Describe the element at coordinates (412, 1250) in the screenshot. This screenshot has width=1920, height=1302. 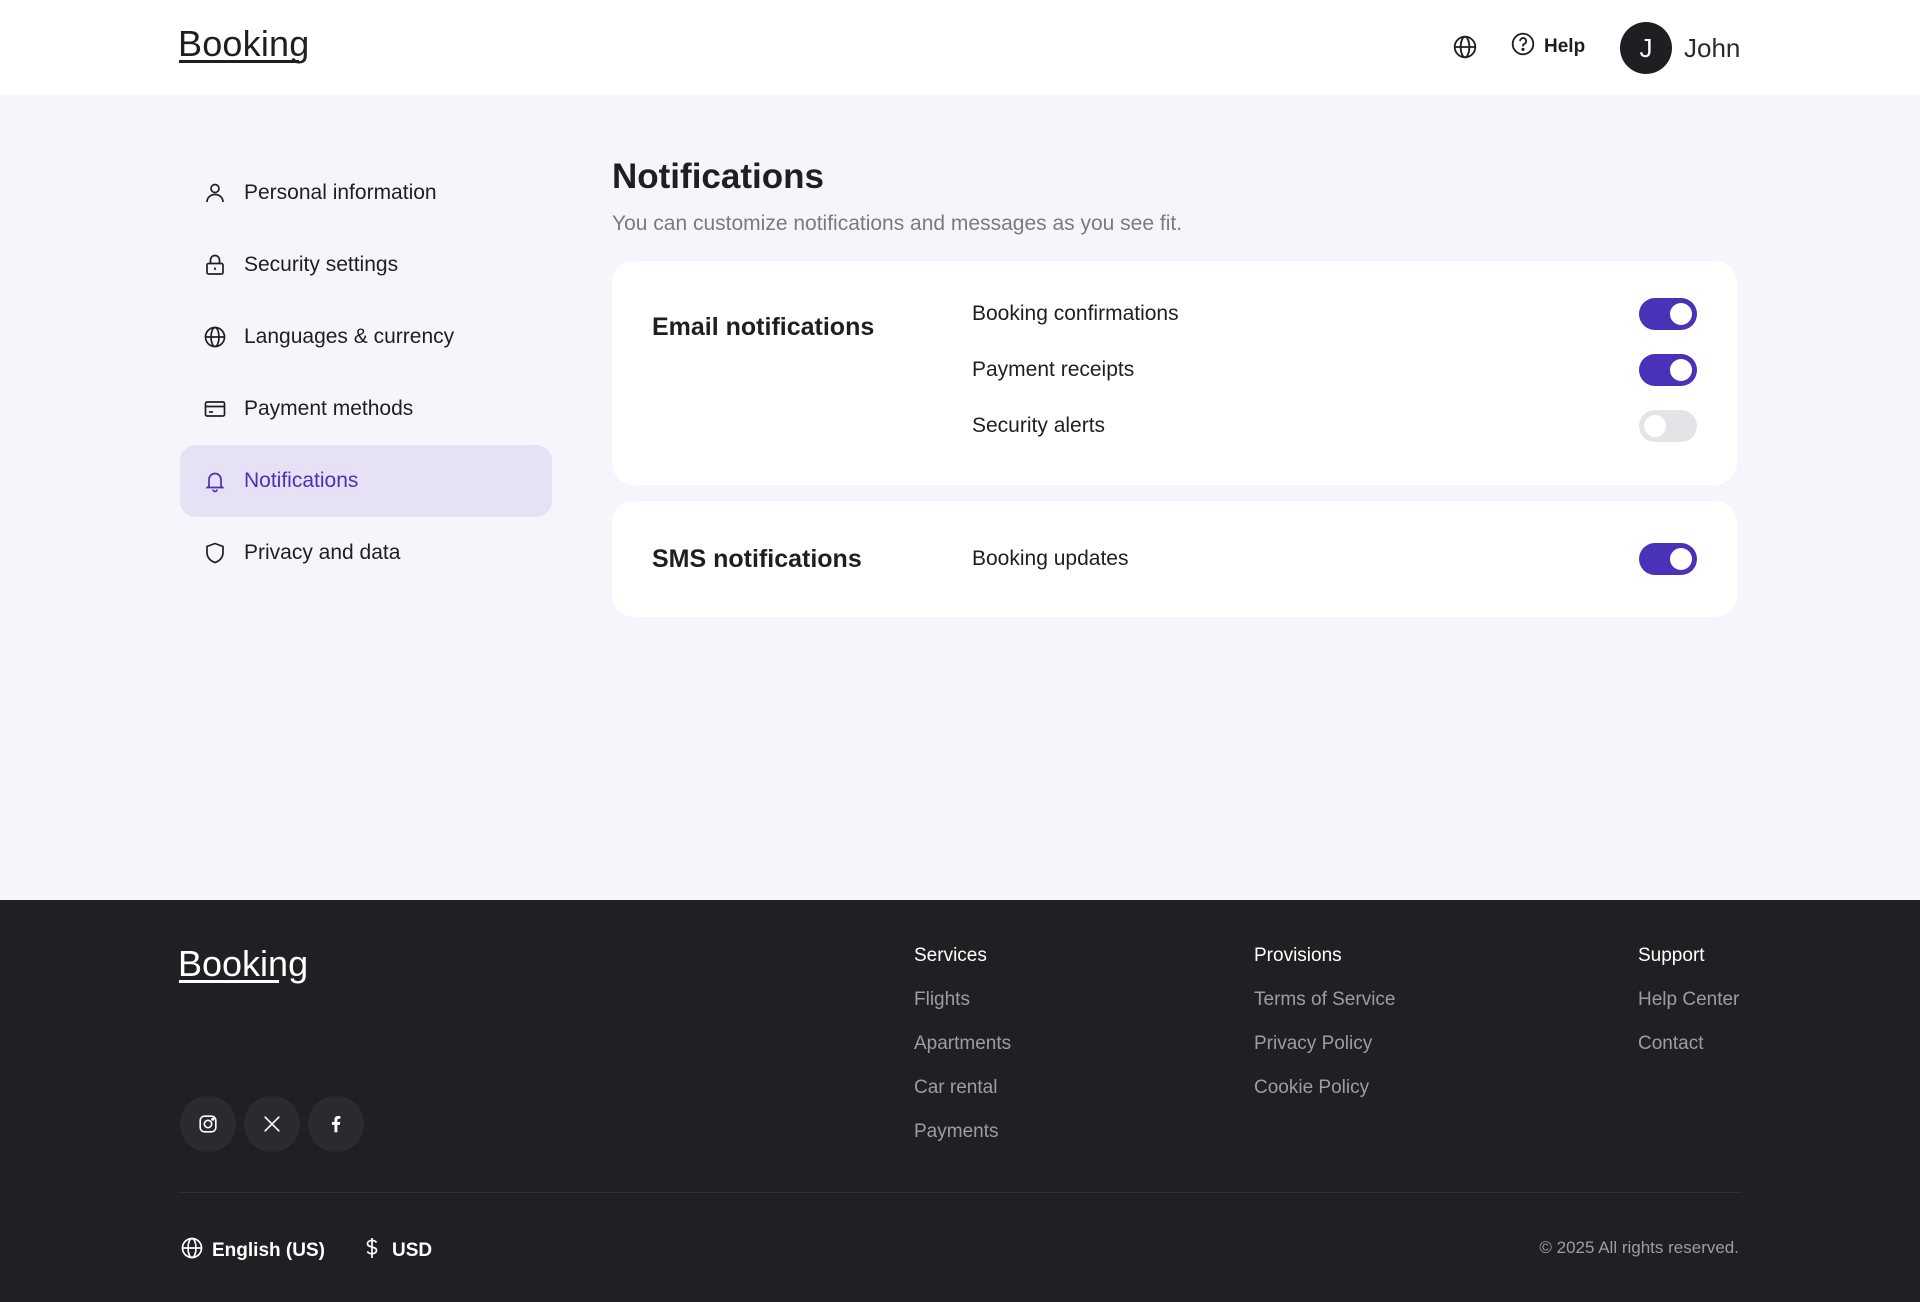
I see `currency-label: USD` at that location.